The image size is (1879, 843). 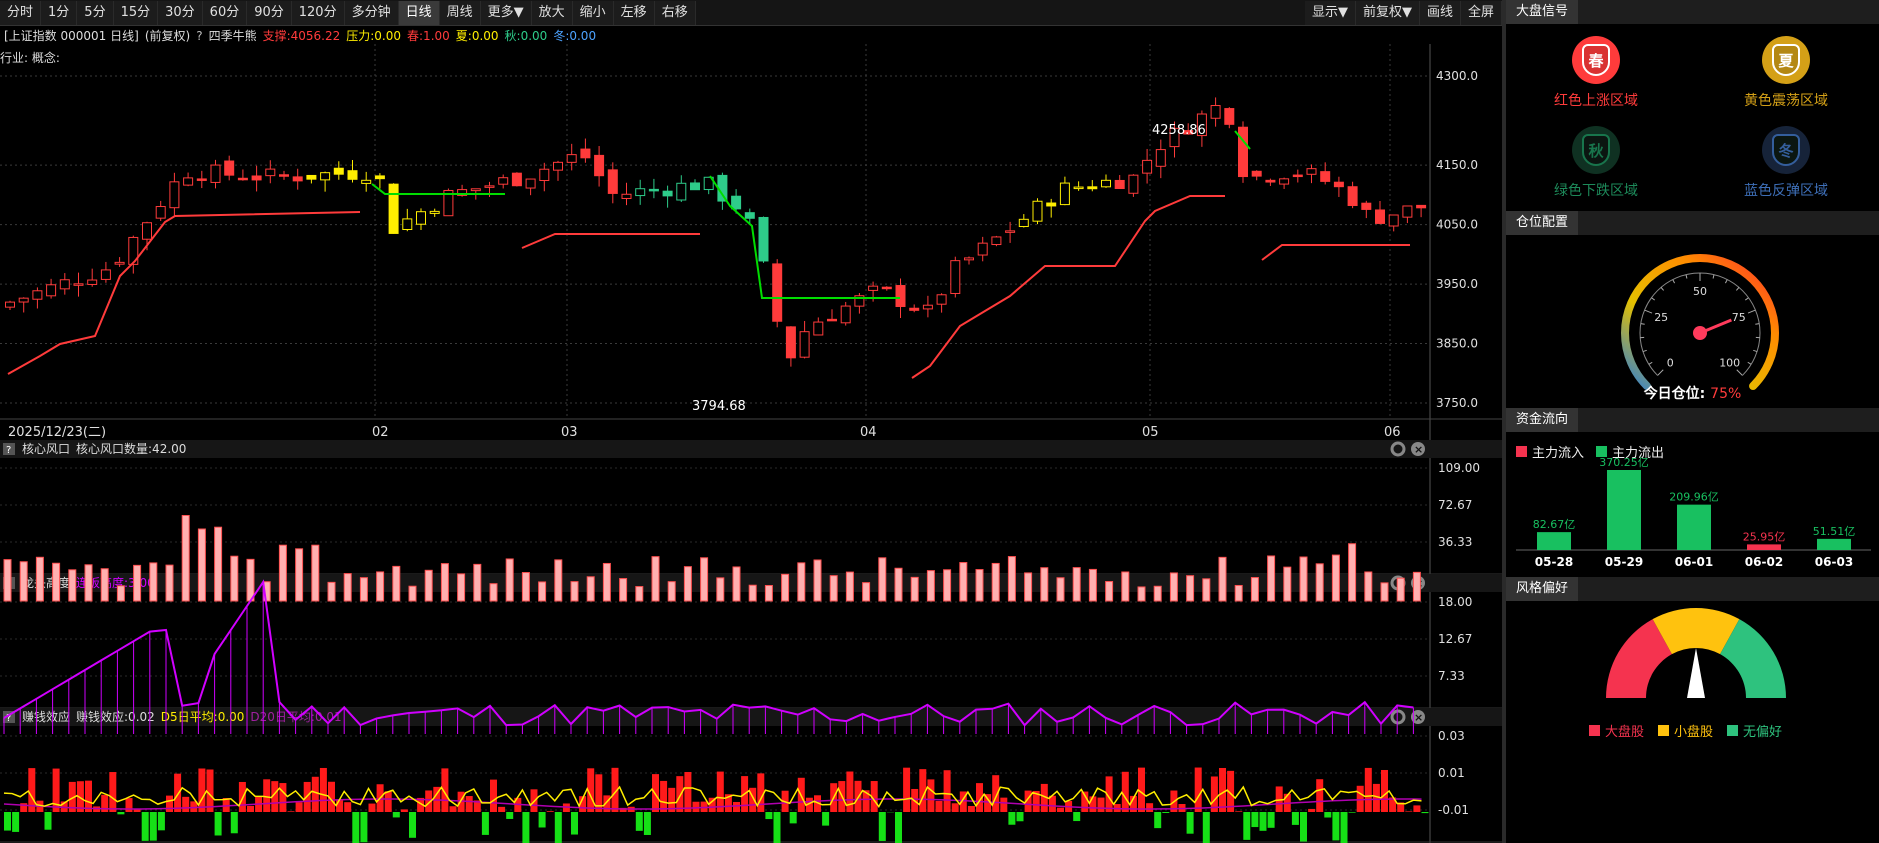 What do you see at coordinates (269, 12) in the screenshot?
I see `period-button-6: 90分` at bounding box center [269, 12].